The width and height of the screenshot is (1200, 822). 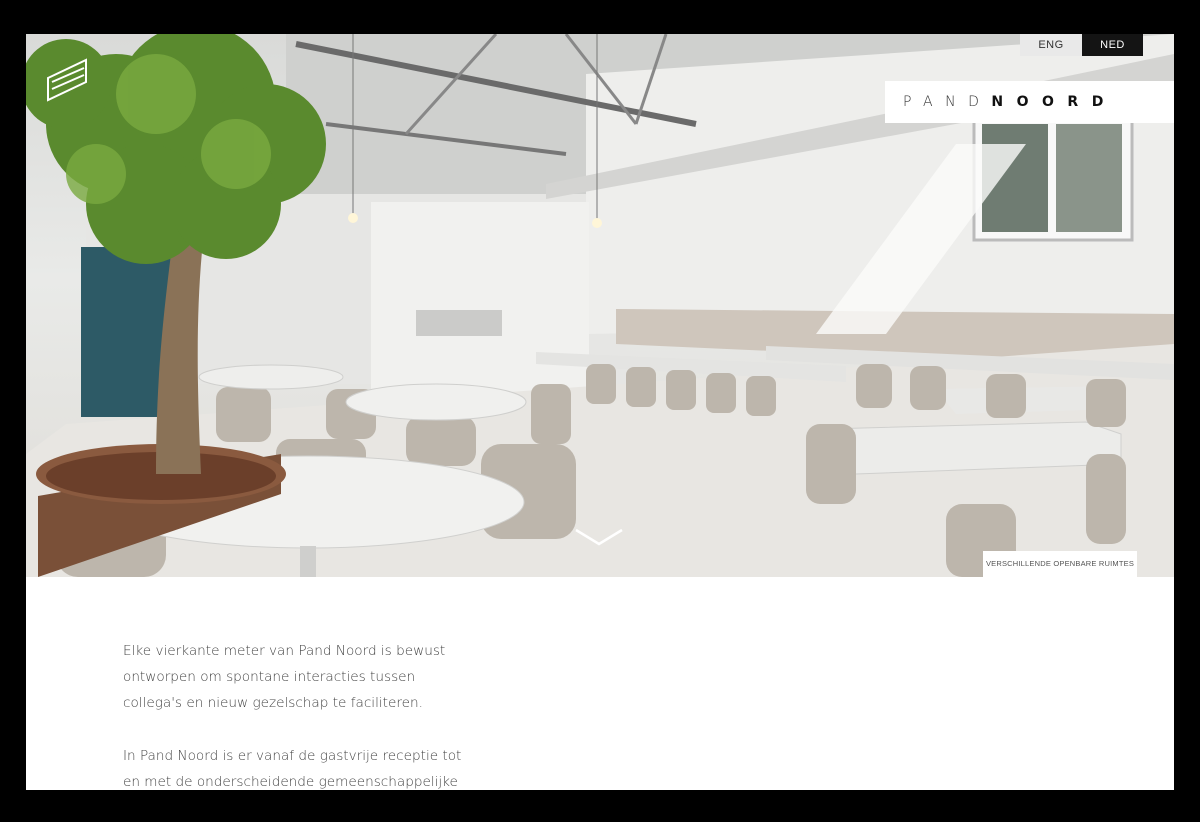 I want to click on scroll-down-button, so click(x=599, y=536).